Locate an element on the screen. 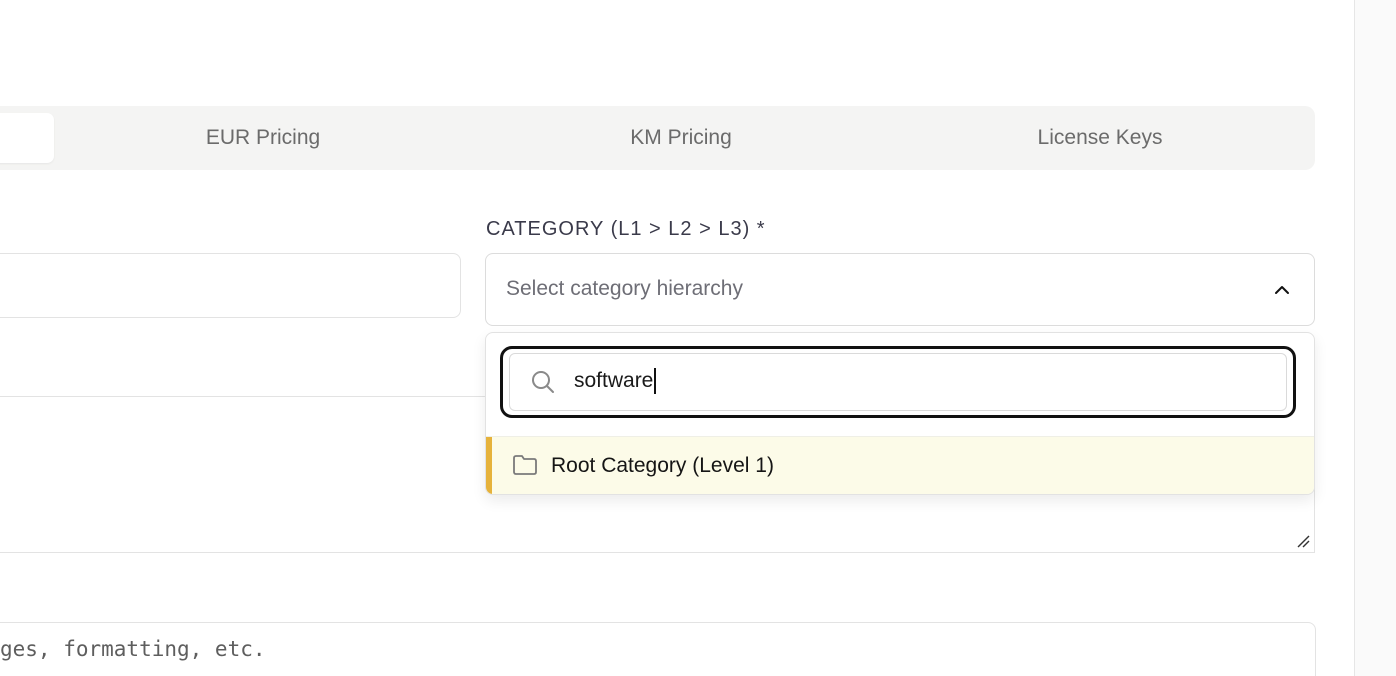 The image size is (1396, 676). category-search-value-wrap: software is located at coordinates (615, 381).